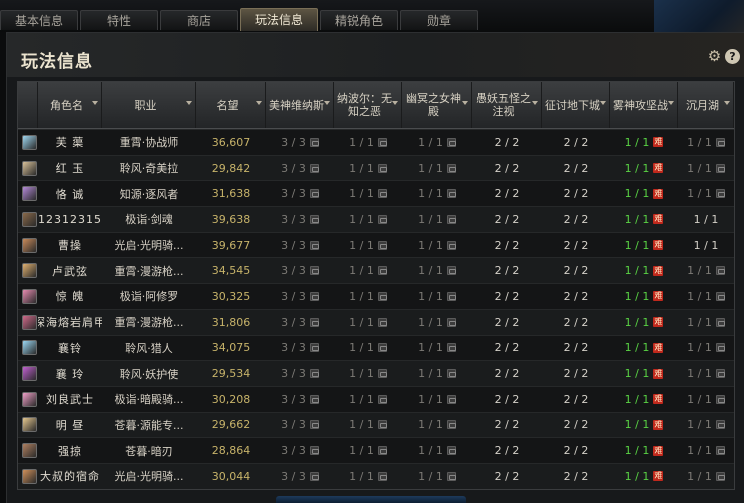 The height and width of the screenshot is (503, 744). I want to click on tab-1: 特性, so click(119, 20).